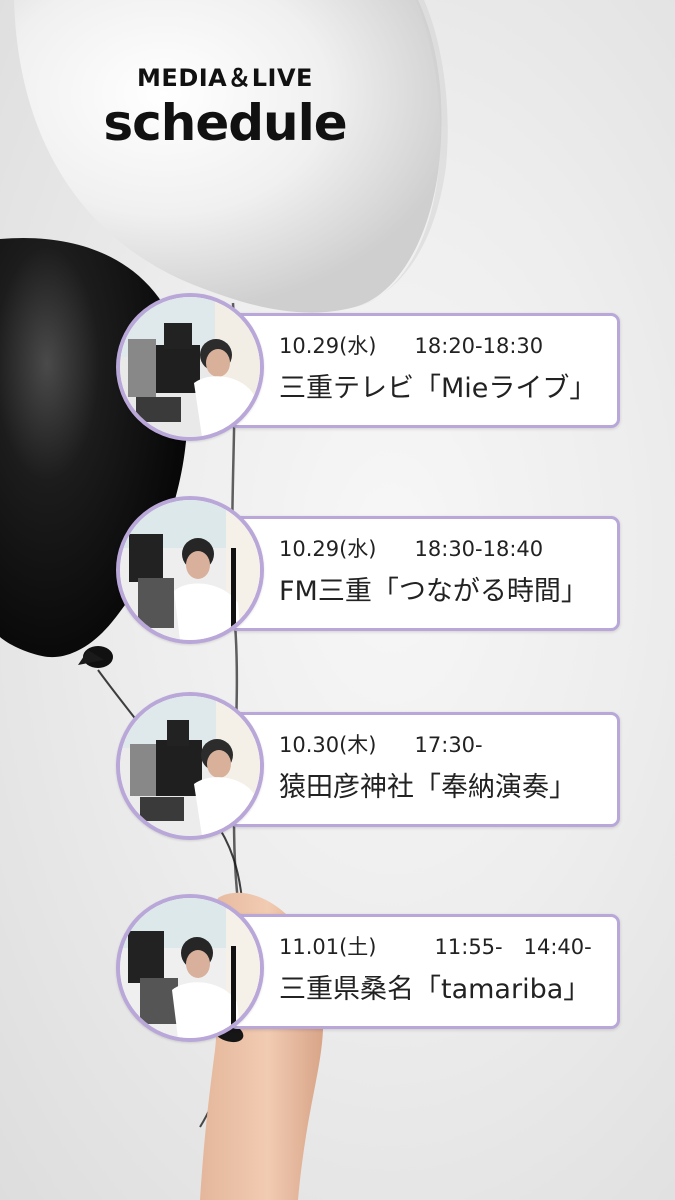 The image size is (675, 1200). What do you see at coordinates (427, 787) in the screenshot?
I see `schedule-event: 猿田彦神社「奉納演奏」` at bounding box center [427, 787].